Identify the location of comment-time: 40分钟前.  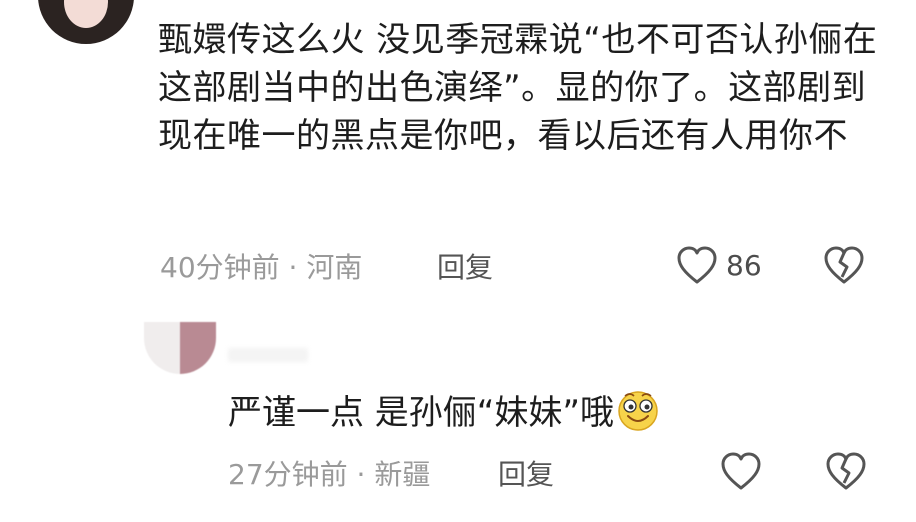
(220, 267).